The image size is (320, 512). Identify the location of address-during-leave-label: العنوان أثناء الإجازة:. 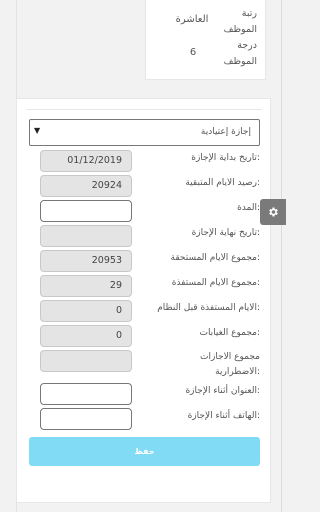
(222, 391).